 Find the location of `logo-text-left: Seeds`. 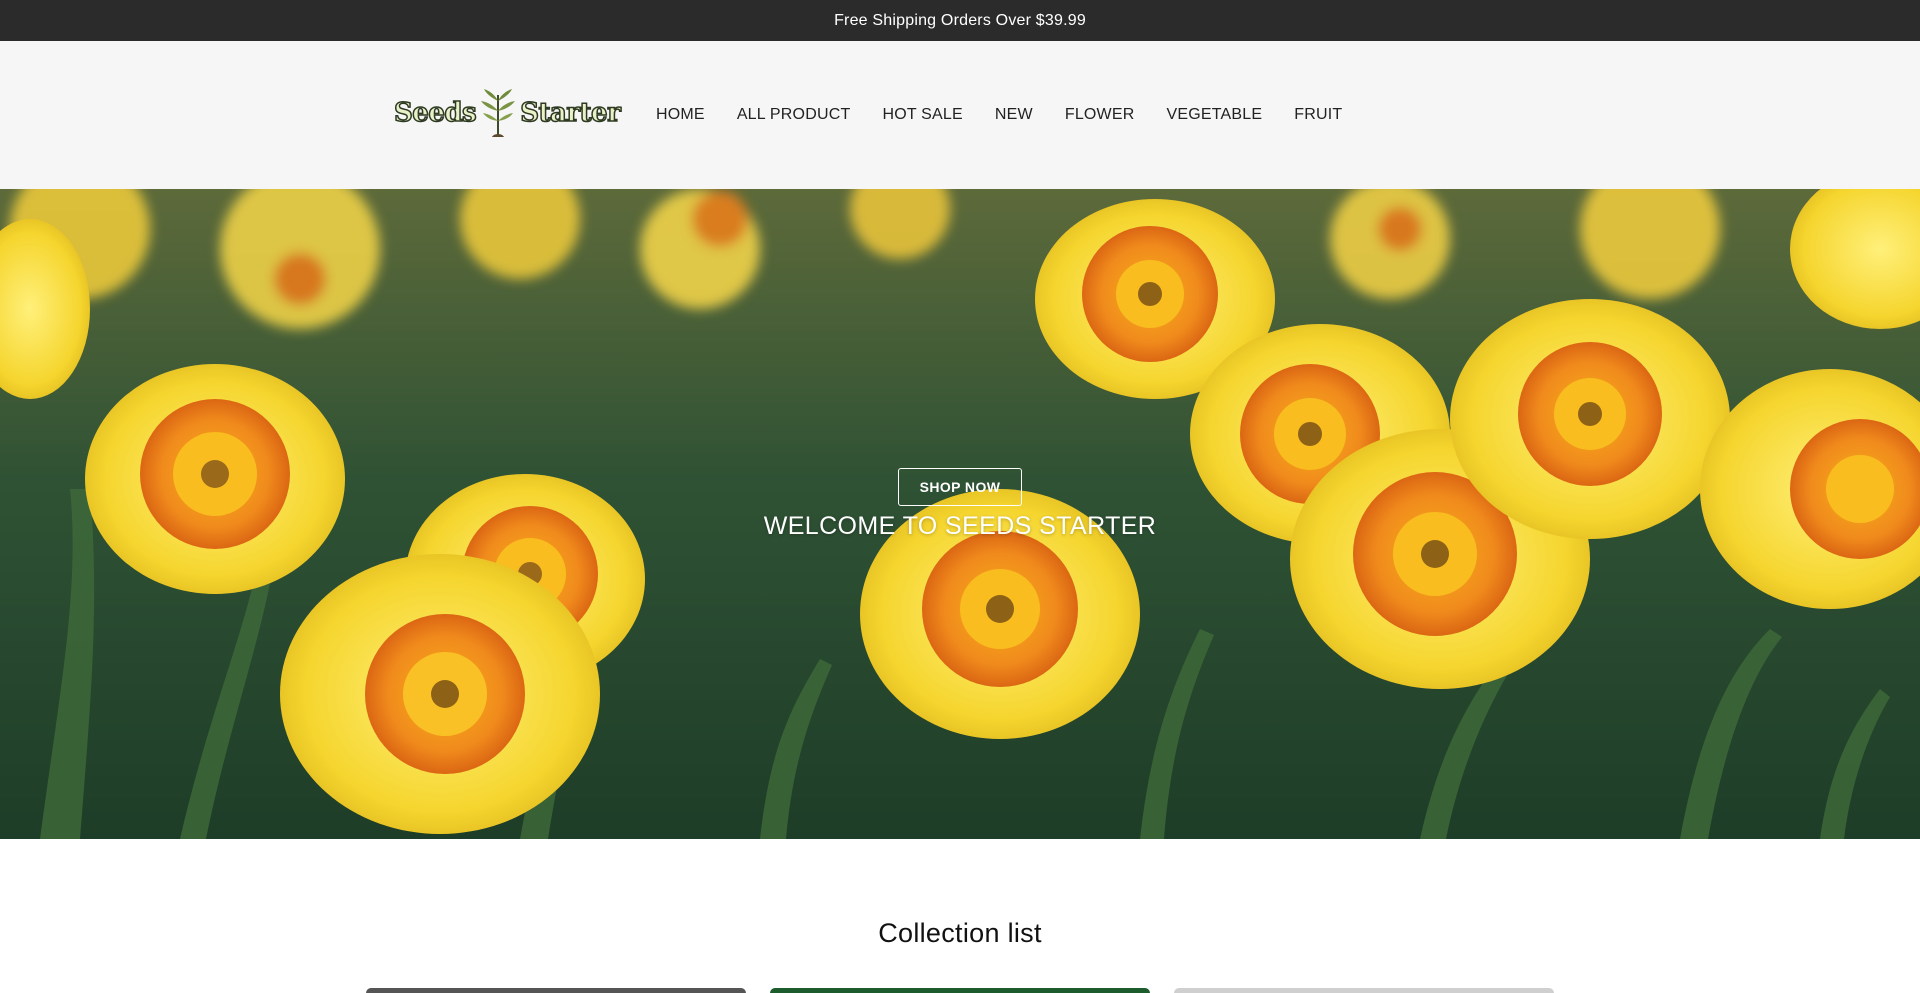

logo-text-left: Seeds is located at coordinates (435, 113).